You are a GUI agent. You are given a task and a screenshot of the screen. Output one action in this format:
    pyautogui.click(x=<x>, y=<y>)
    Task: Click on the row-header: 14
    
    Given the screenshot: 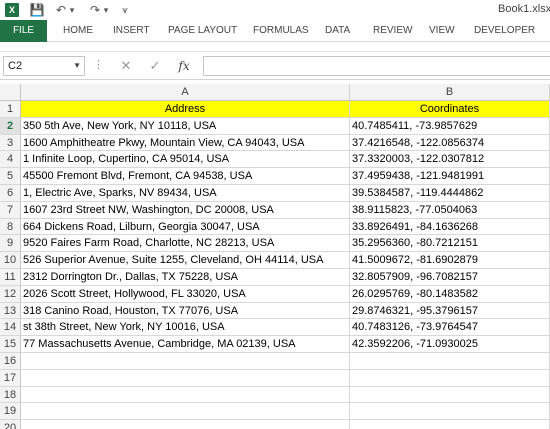 What is the action you would take?
    pyautogui.click(x=10, y=328)
    